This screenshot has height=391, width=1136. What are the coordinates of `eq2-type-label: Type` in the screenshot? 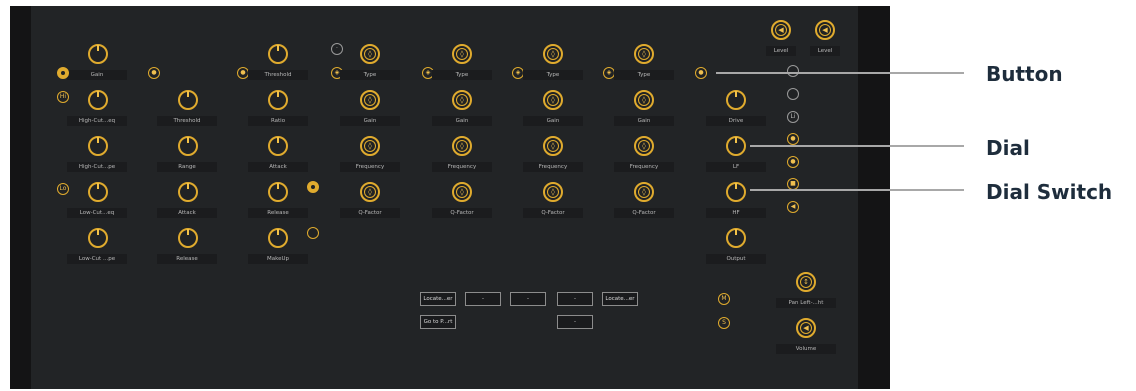 It's located at (462, 75).